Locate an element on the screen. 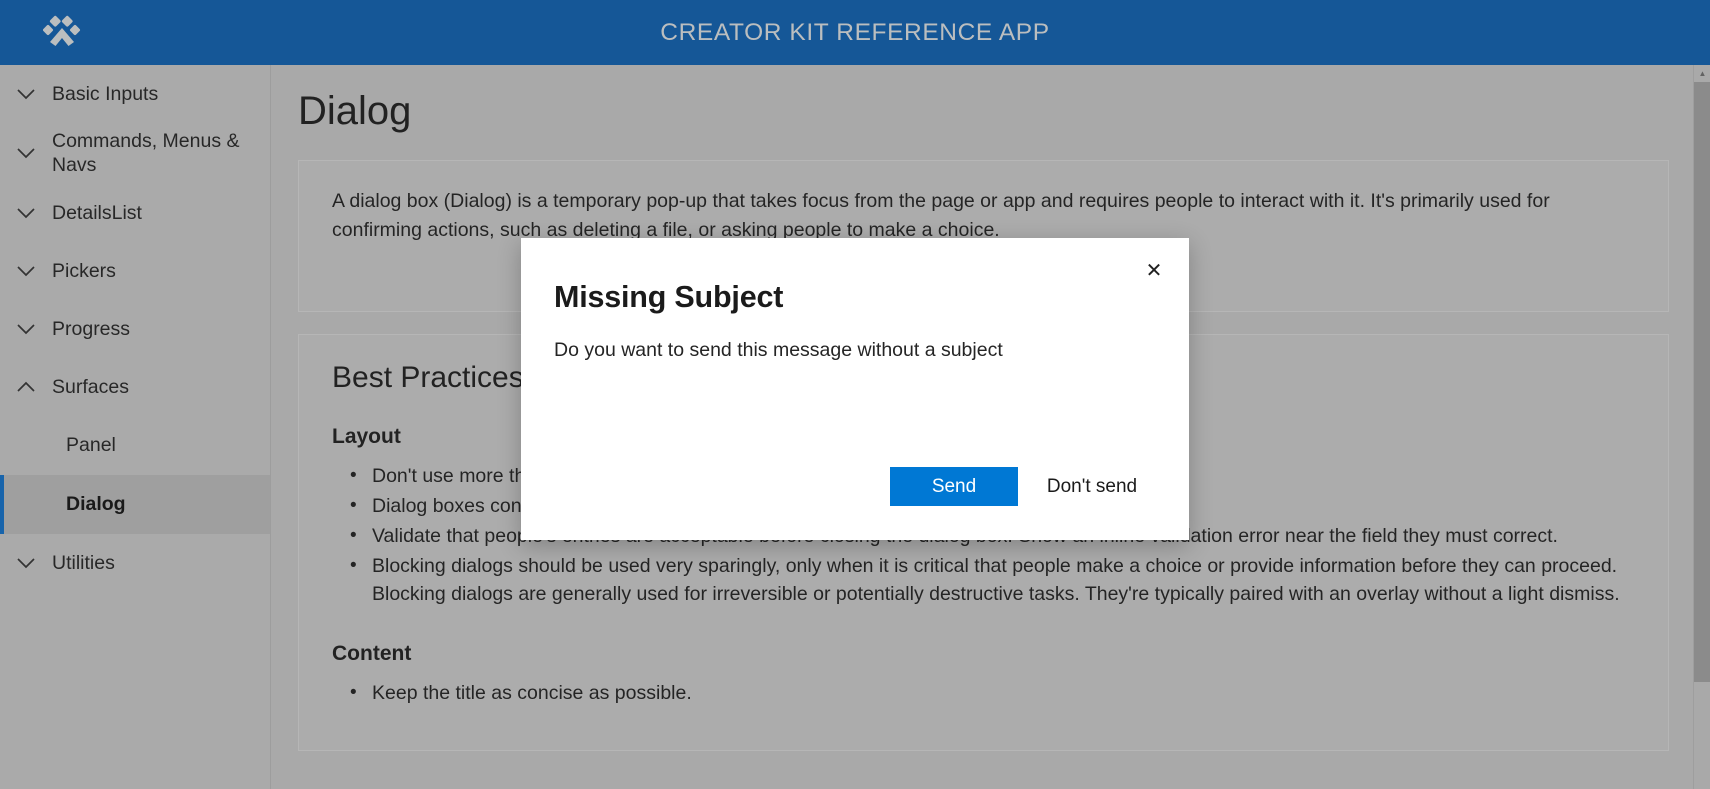 The image size is (1710, 789). sidebar-item-detailslist: DetailsList is located at coordinates (135, 213).